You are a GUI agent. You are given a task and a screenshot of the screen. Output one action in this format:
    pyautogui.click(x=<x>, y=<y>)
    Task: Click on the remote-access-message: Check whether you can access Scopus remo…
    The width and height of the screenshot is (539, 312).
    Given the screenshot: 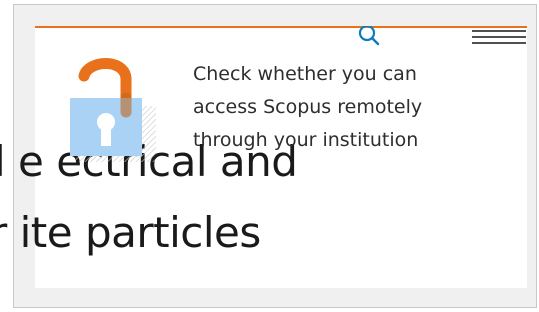 What is the action you would take?
    pyautogui.click(x=308, y=107)
    